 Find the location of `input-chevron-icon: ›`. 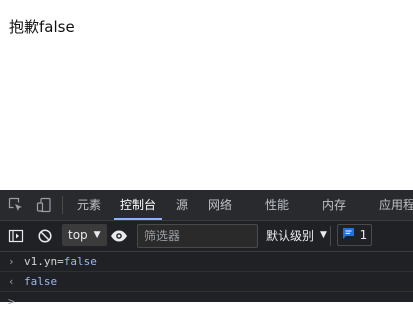

input-chevron-icon: › is located at coordinates (11, 261).